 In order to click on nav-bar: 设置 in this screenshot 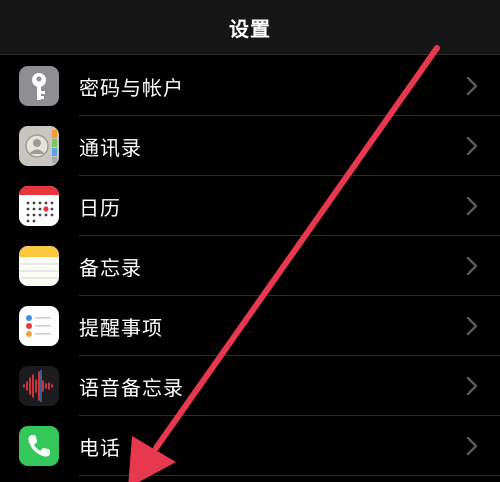, I will do `click(250, 27)`.